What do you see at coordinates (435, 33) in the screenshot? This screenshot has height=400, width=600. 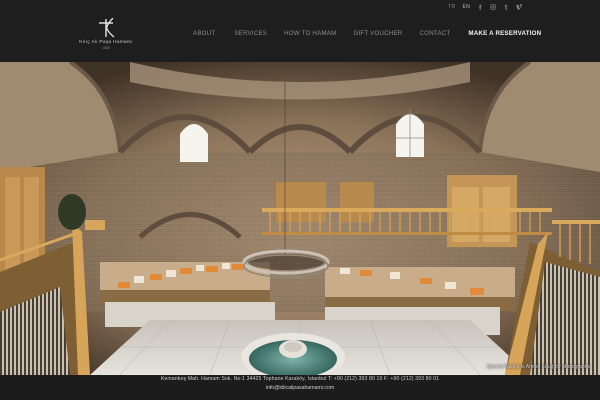 I see `nav-contact: Contact` at bounding box center [435, 33].